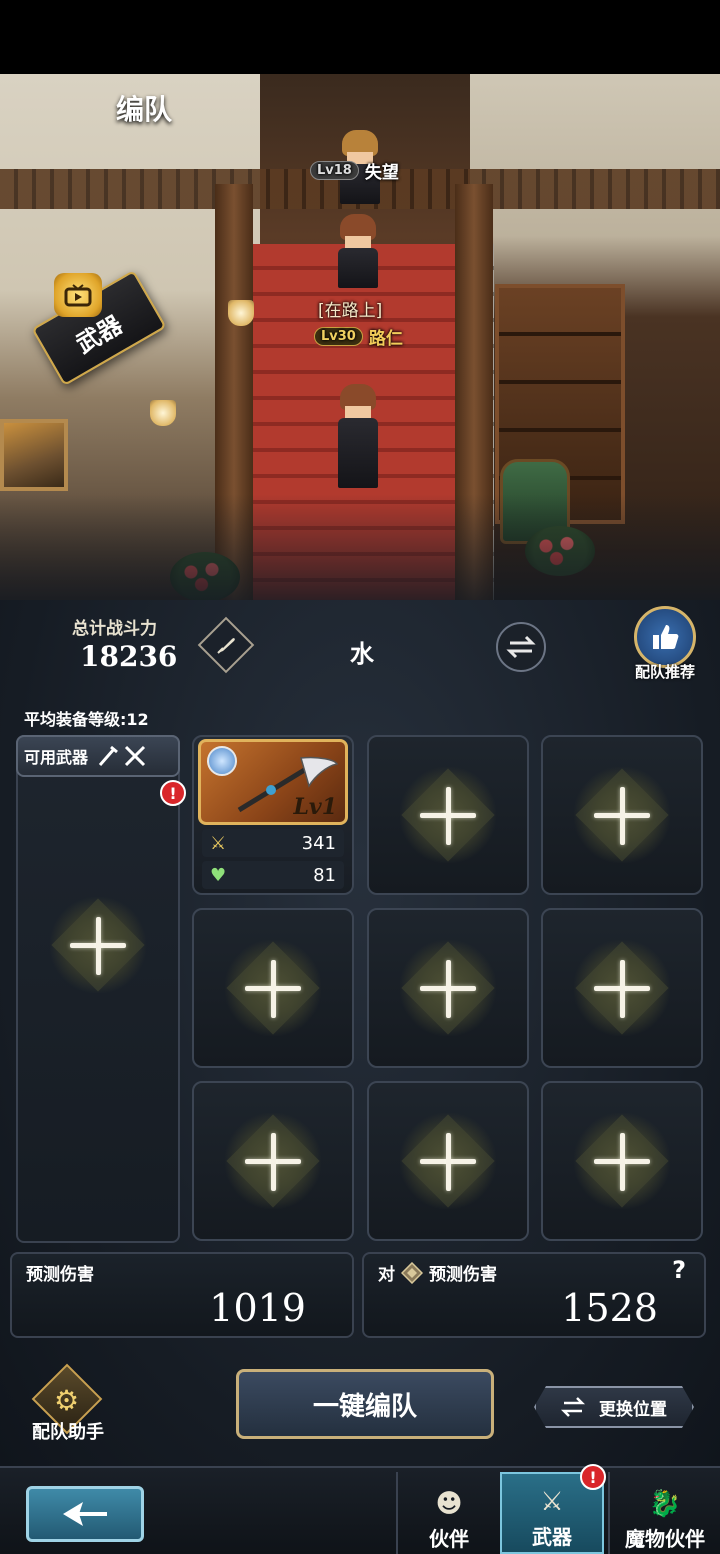 The width and height of the screenshot is (720, 1554). I want to click on feather-icon, so click(226, 646).